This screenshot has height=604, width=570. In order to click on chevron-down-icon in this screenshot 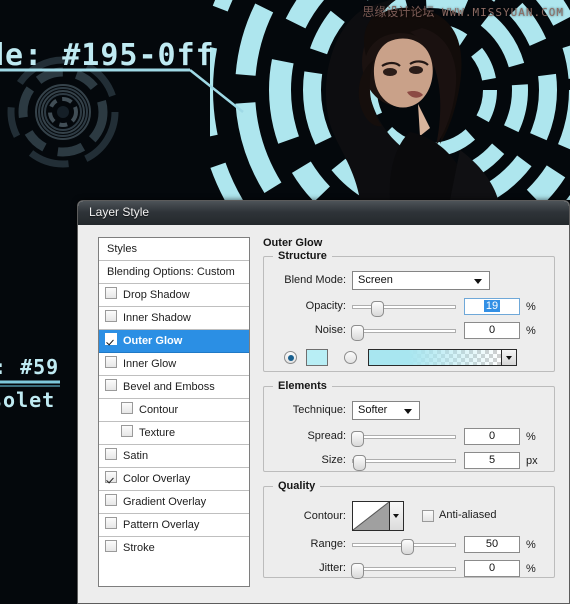, I will do `click(478, 281)`.